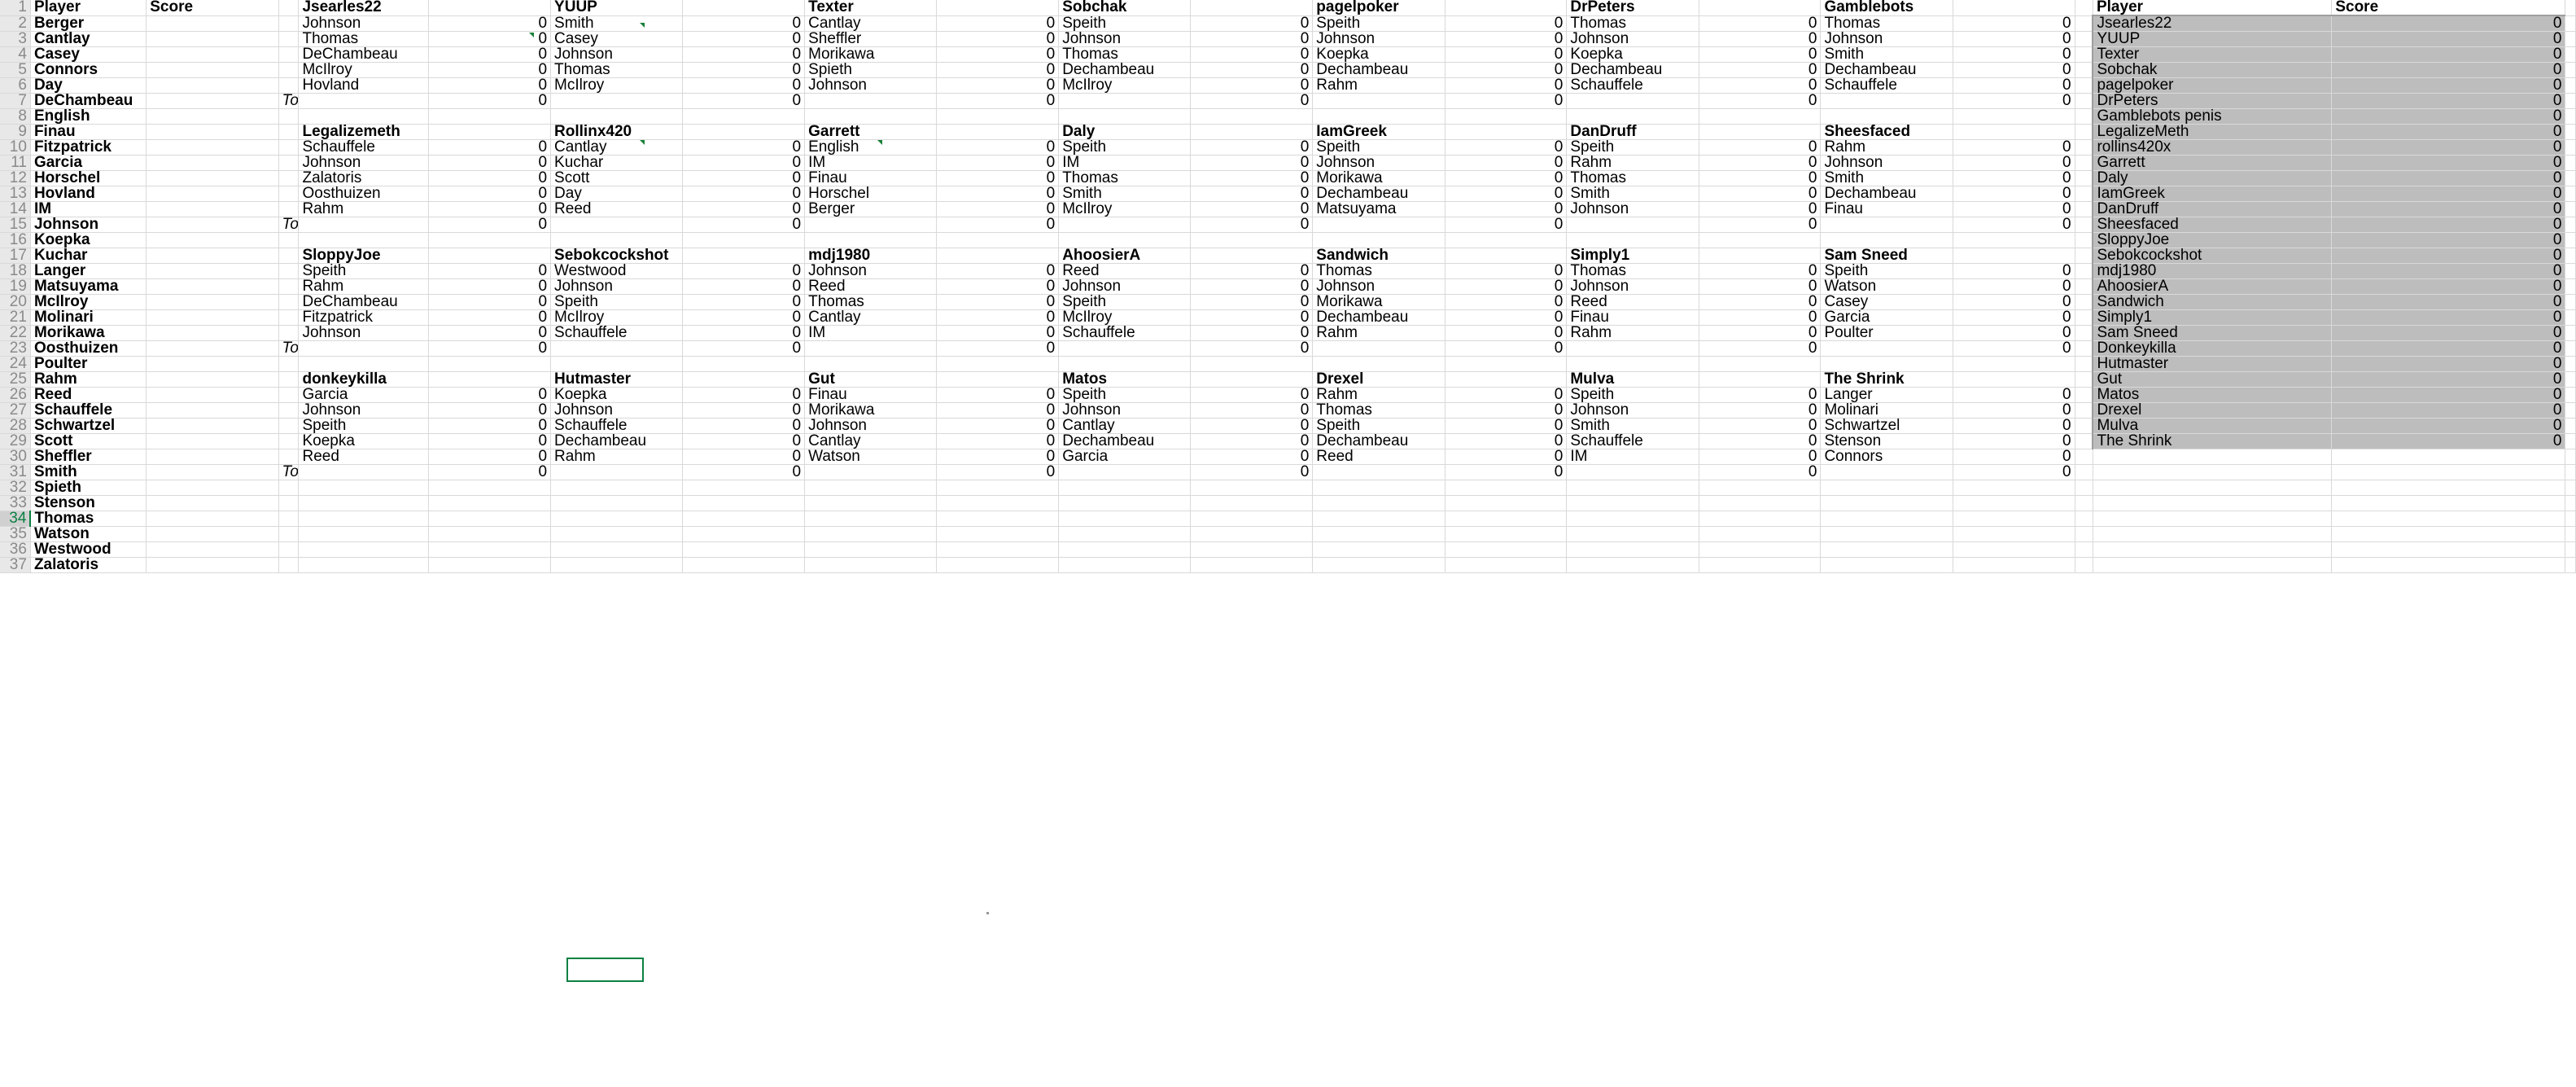 This screenshot has height=1087, width=2576. What do you see at coordinates (490, 441) in the screenshot?
I see `cell-r29-c5: 0` at bounding box center [490, 441].